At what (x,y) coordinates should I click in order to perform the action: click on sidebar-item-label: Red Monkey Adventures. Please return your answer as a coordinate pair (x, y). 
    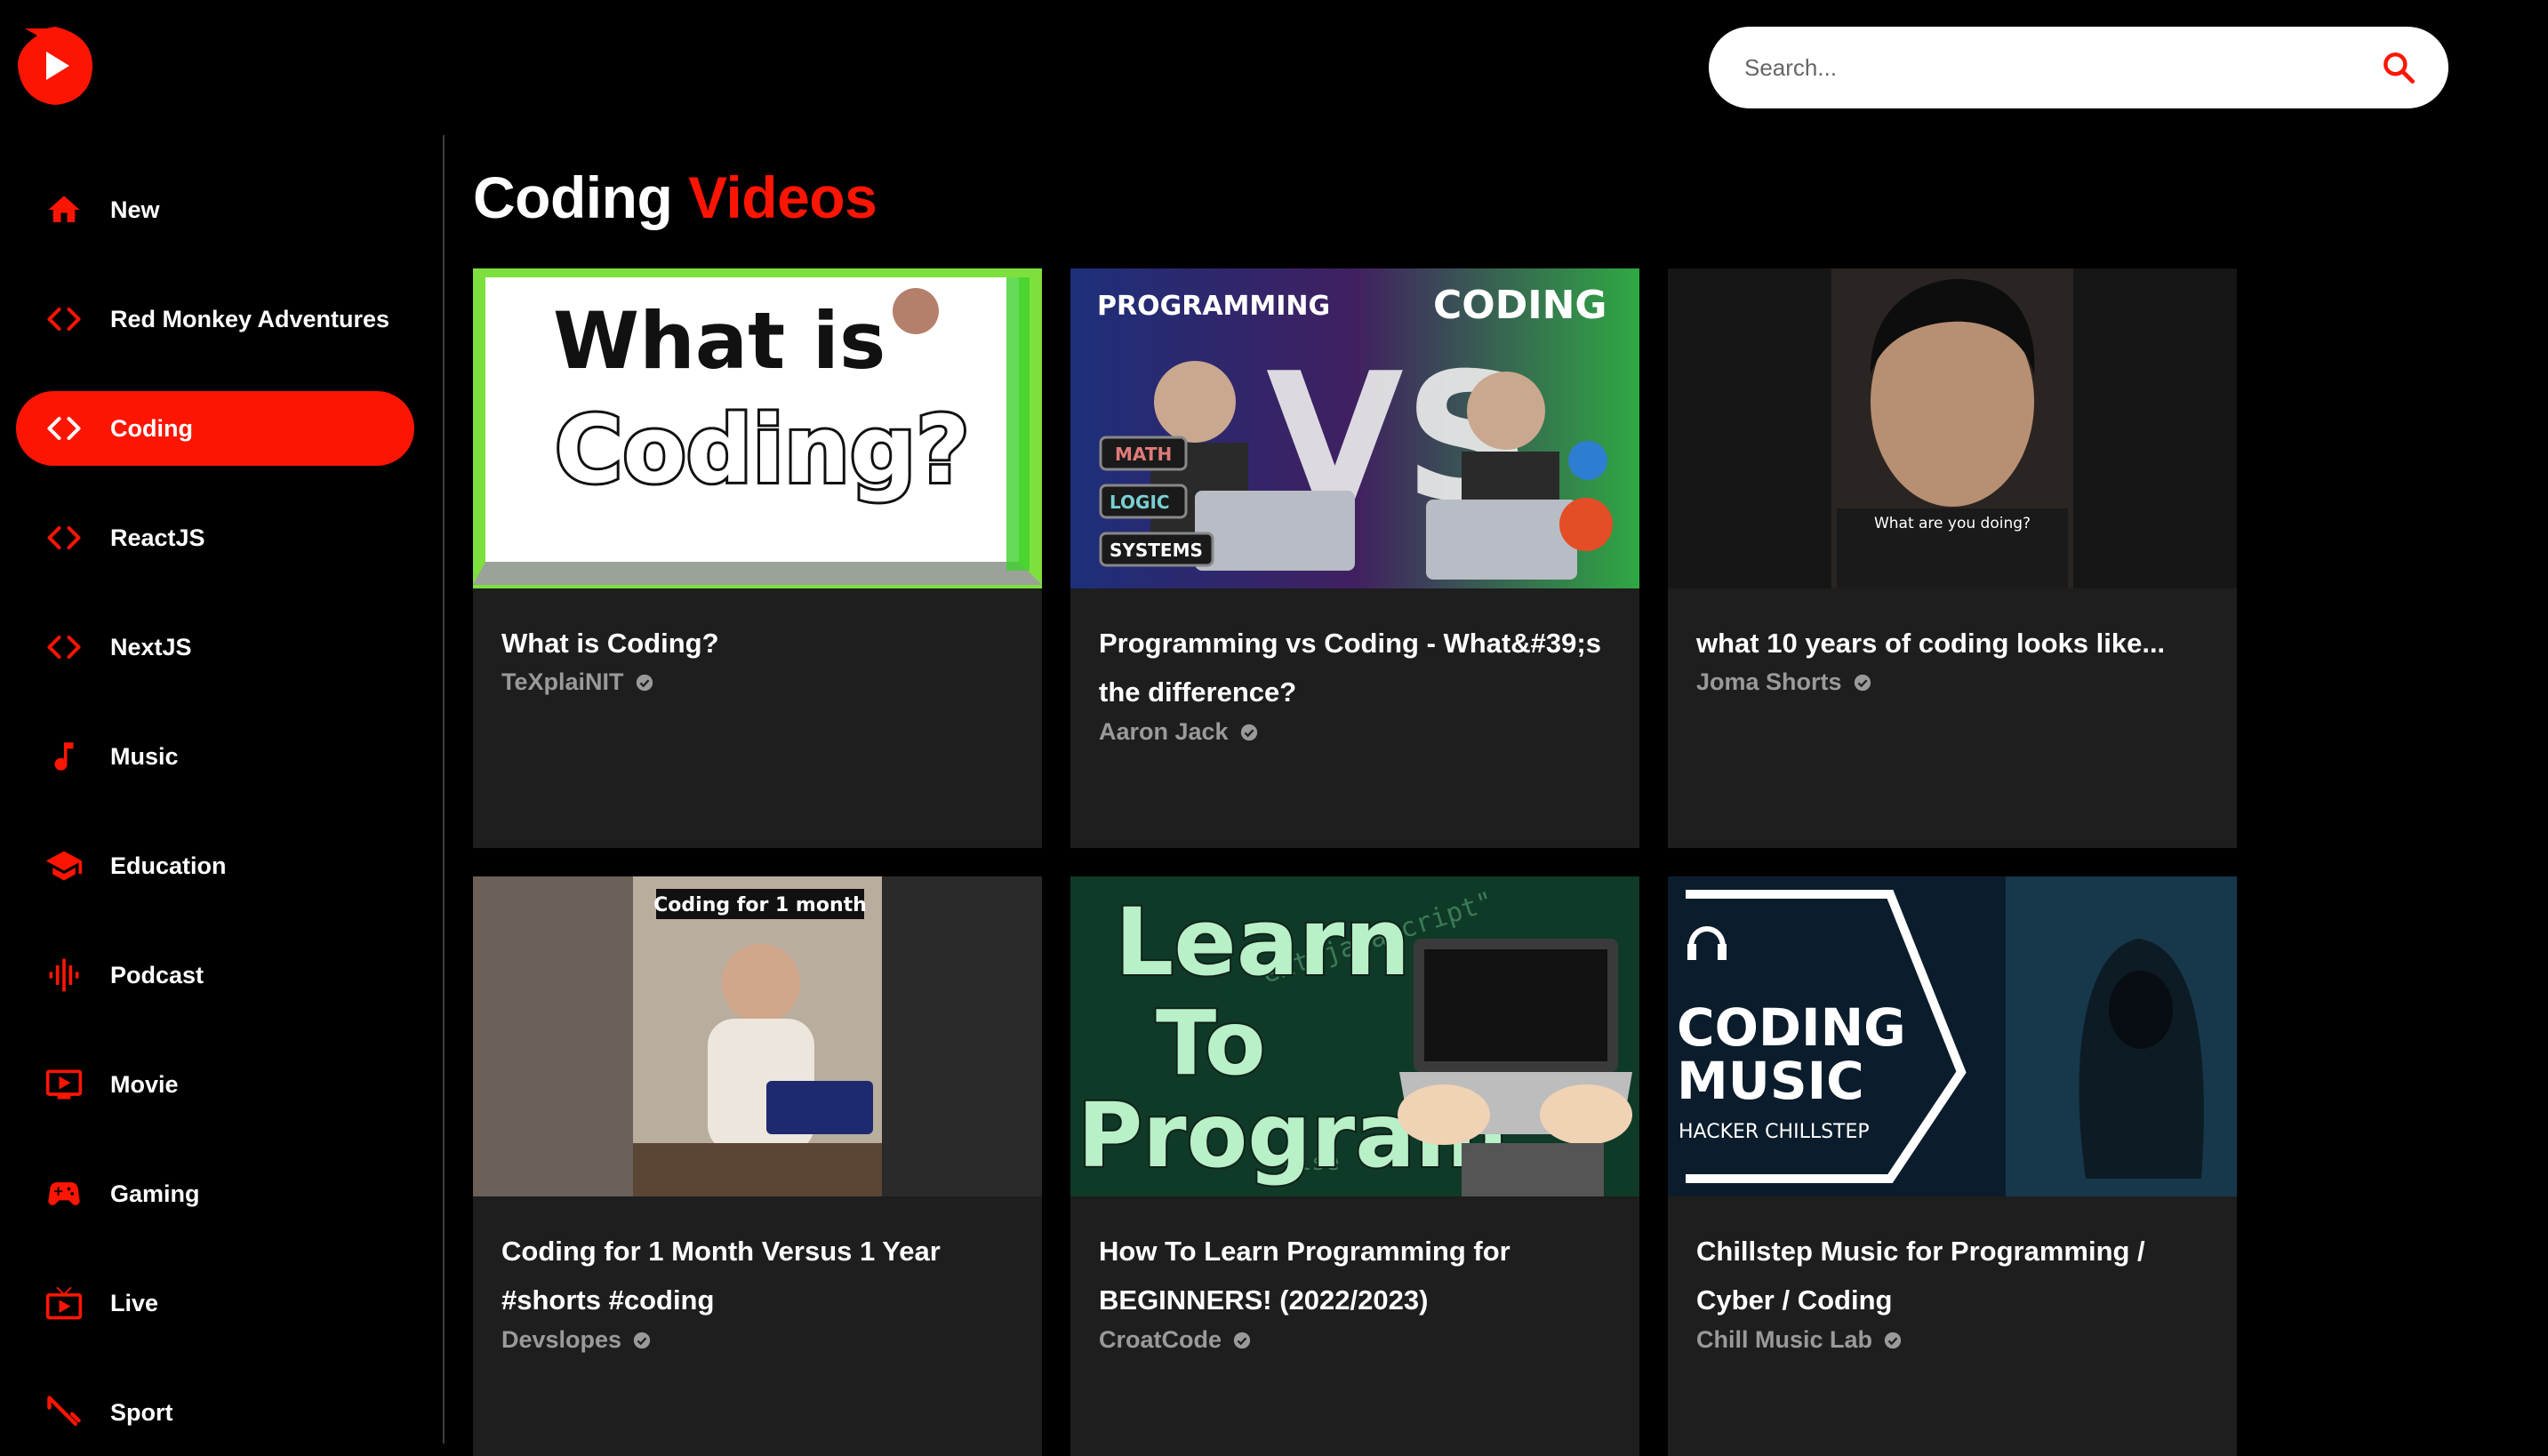
    Looking at the image, I should click on (250, 318).